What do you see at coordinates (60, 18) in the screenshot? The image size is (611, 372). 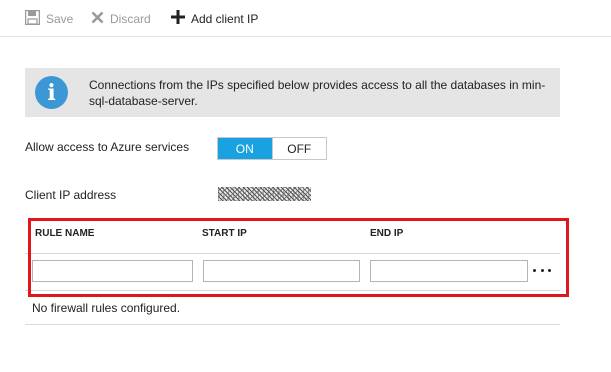 I see `save-label: Save` at bounding box center [60, 18].